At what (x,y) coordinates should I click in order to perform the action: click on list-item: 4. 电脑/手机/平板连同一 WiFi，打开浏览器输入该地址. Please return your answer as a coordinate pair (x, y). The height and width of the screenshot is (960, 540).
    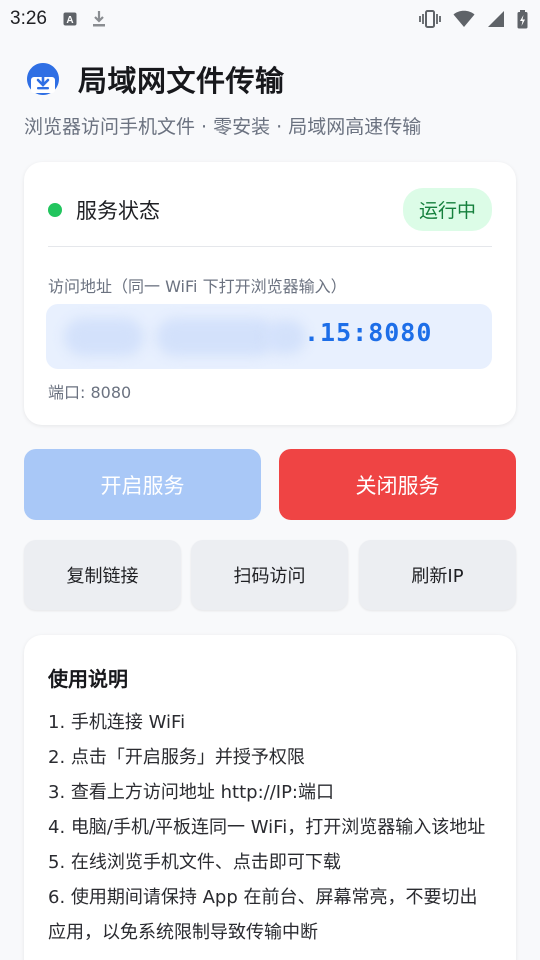
    Looking at the image, I should click on (267, 827).